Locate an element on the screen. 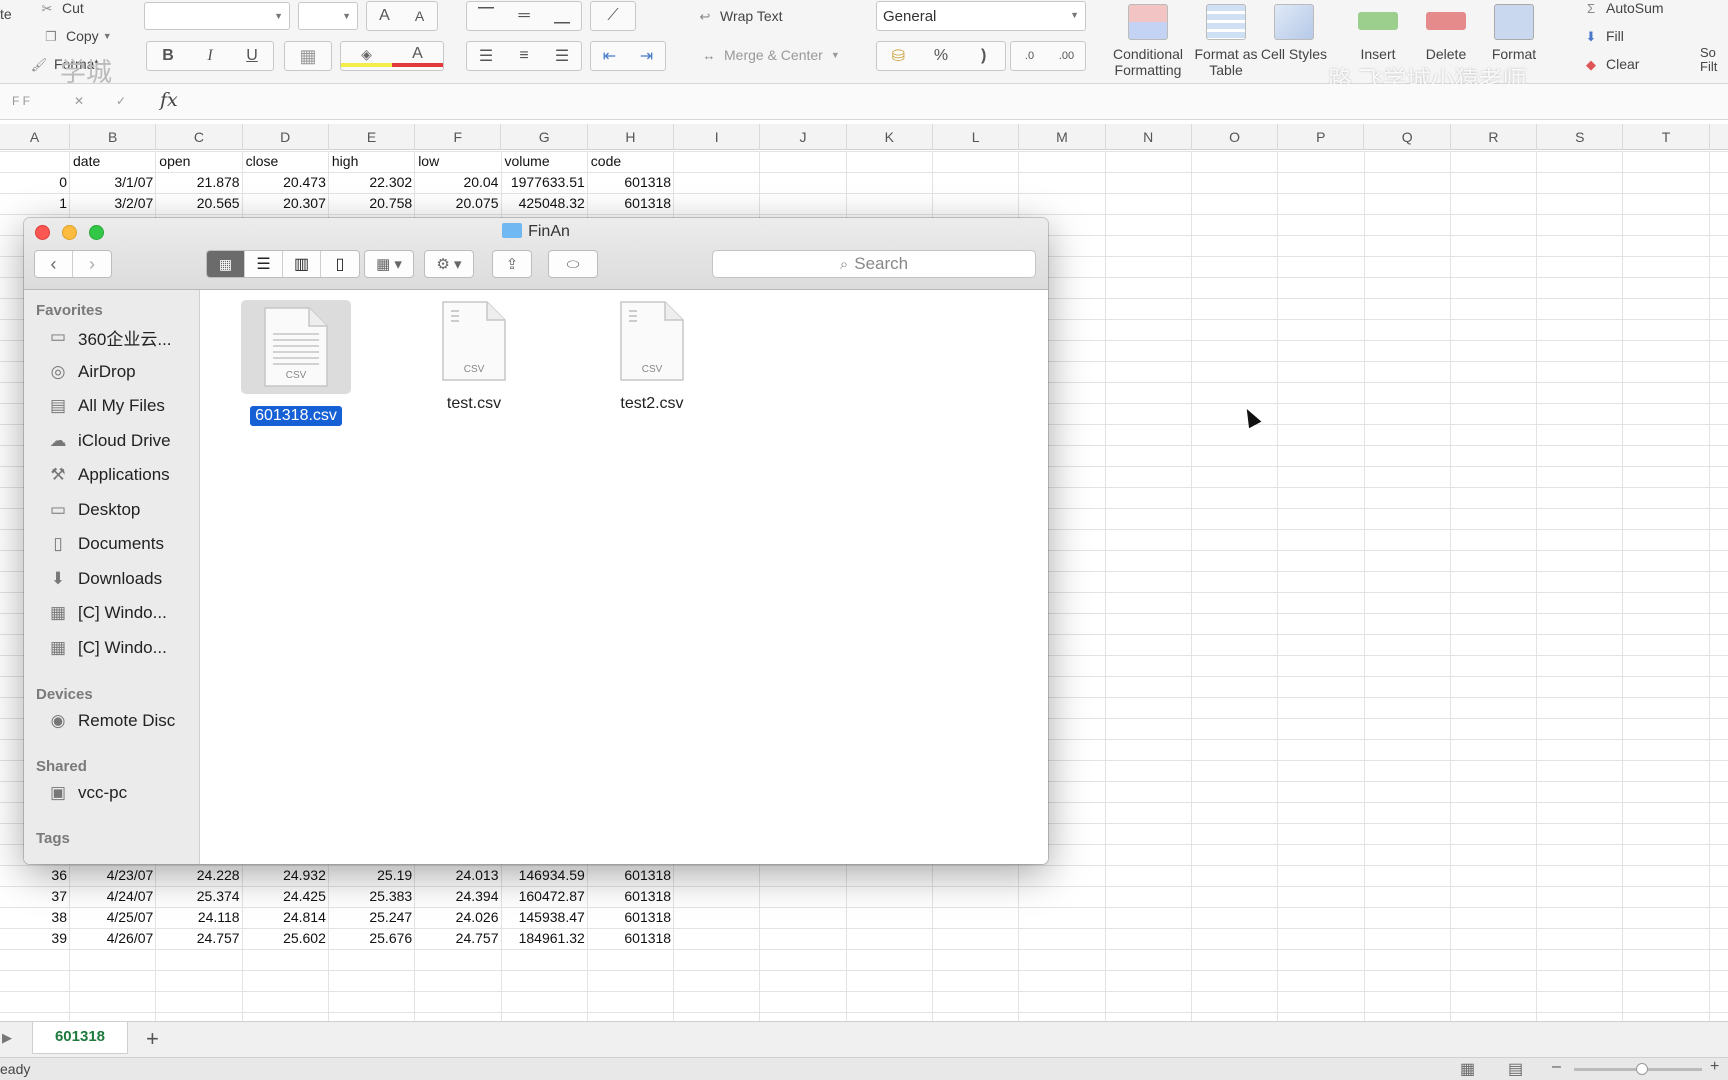  row-index-cell: 0 is located at coordinates (35, 182).